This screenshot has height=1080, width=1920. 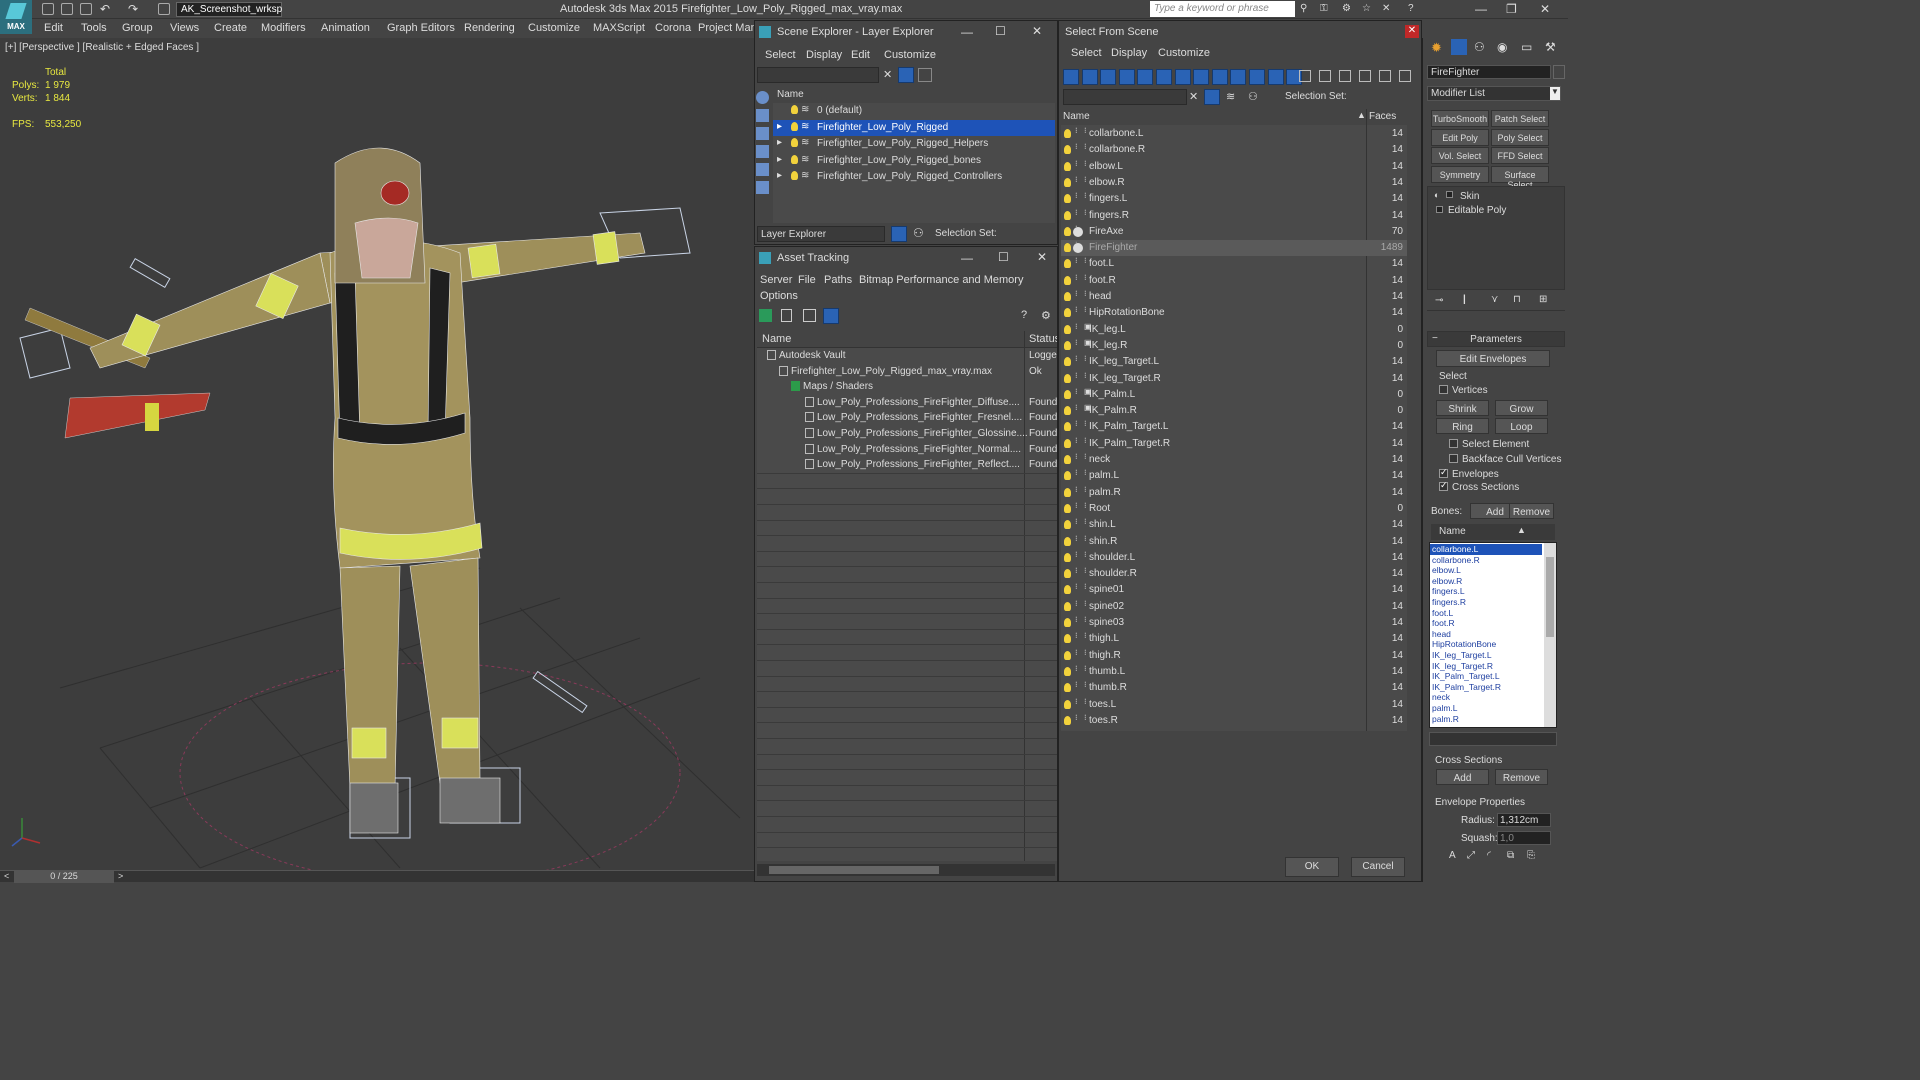 I want to click on bone-list-item: collarbone.L, so click(x=1486, y=549).